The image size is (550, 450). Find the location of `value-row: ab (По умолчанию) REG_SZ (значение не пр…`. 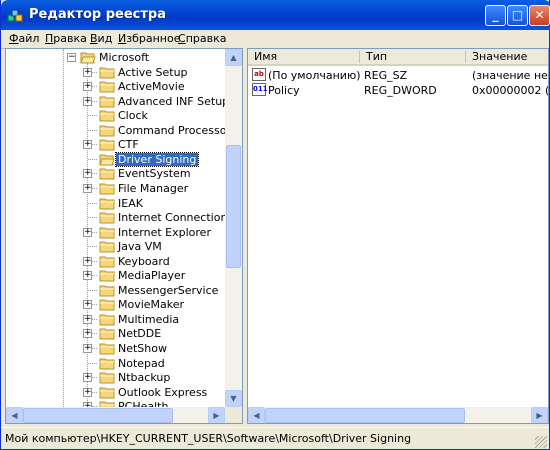

value-row: ab (По умолчанию) REG_SZ (значение не пр… is located at coordinates (398, 75).